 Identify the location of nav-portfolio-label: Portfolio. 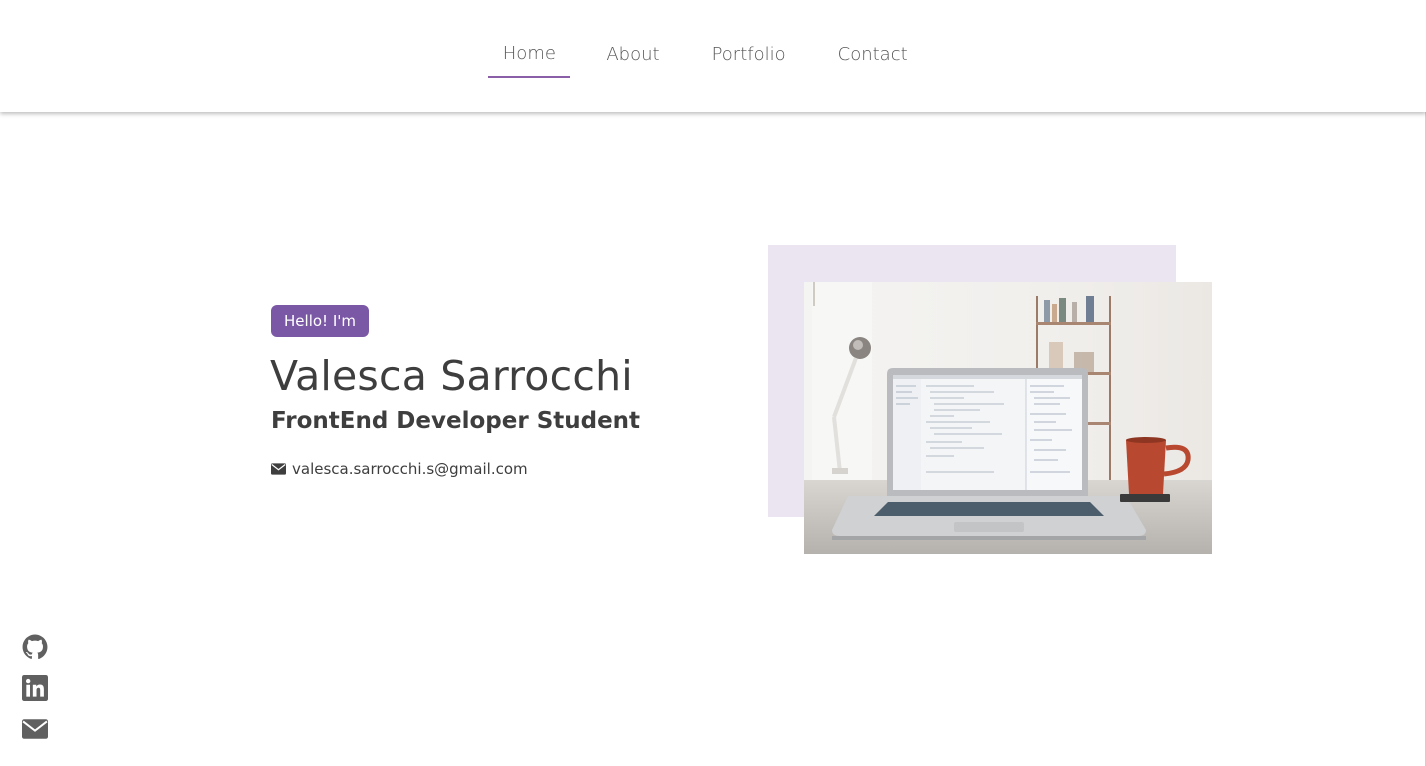
(748, 54).